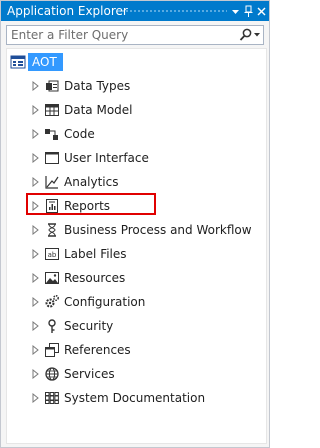 The height and width of the screenshot is (448, 320). Describe the element at coordinates (98, 110) in the screenshot. I see `tree-item-label: Data Model` at that location.